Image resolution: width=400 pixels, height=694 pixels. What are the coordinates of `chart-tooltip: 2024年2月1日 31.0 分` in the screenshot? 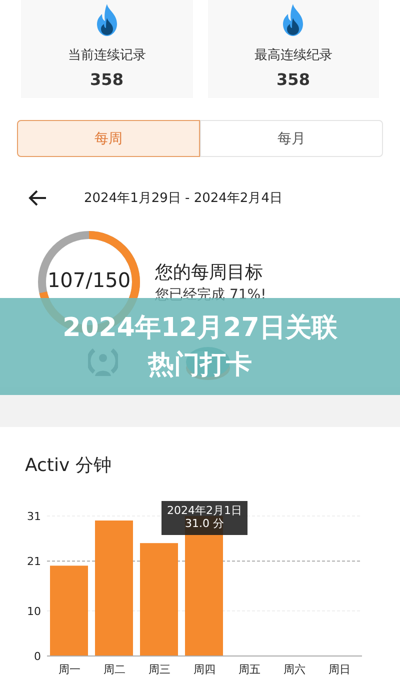 It's located at (205, 518).